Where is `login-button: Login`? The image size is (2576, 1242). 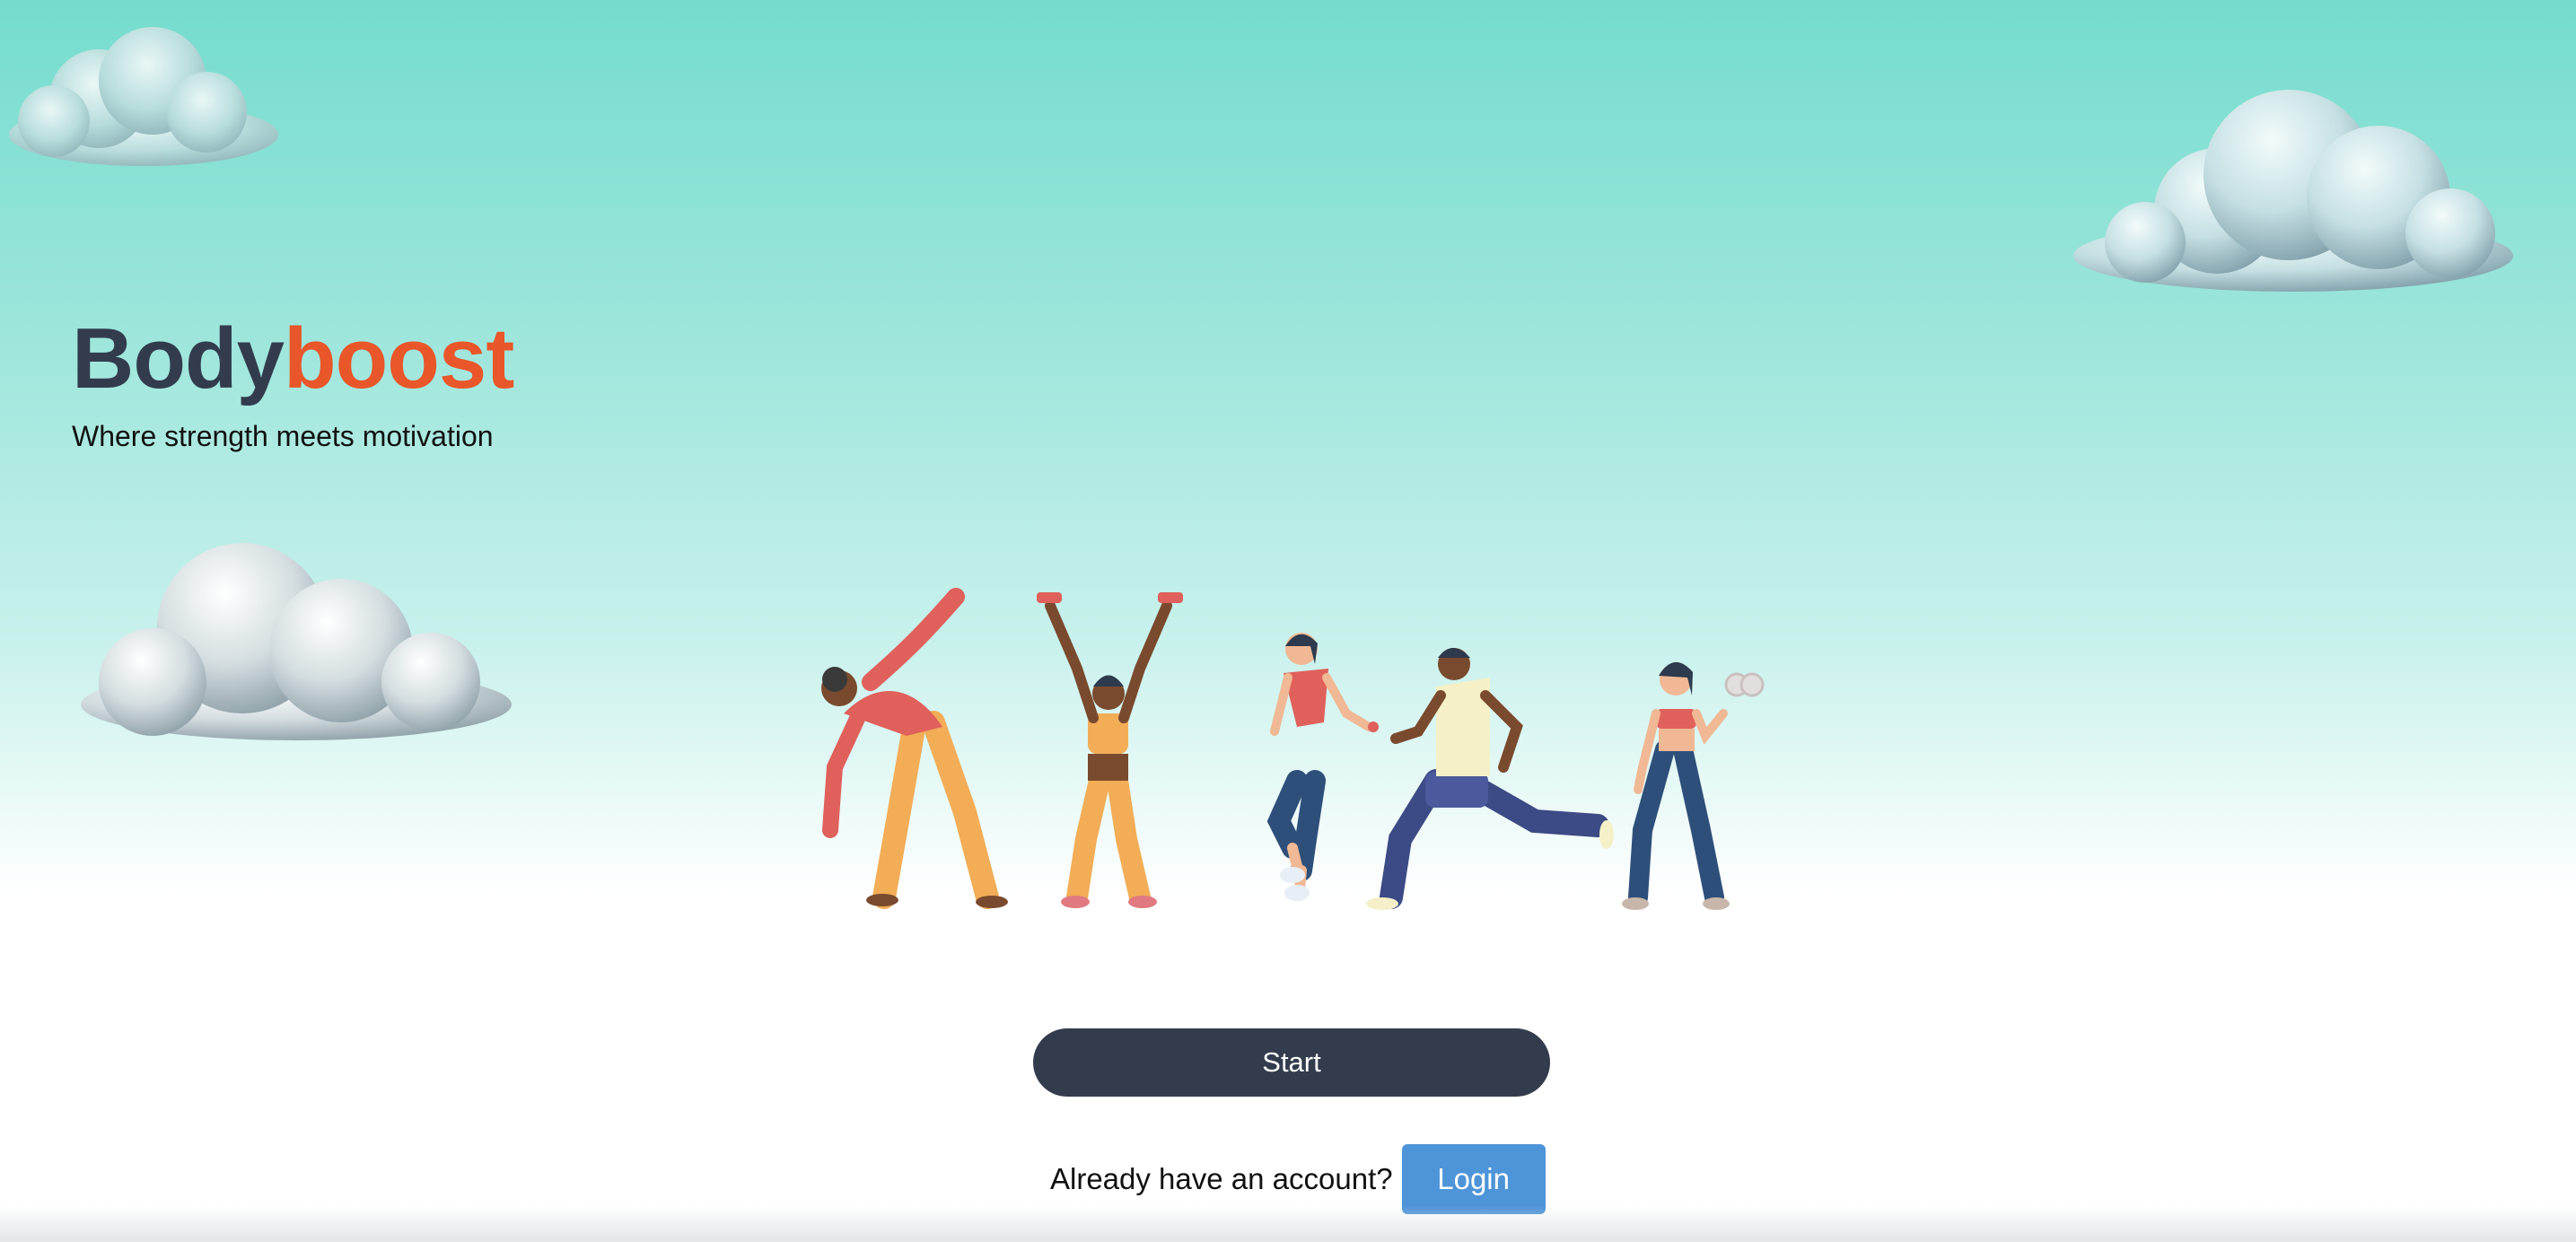 login-button: Login is located at coordinates (1473, 1179).